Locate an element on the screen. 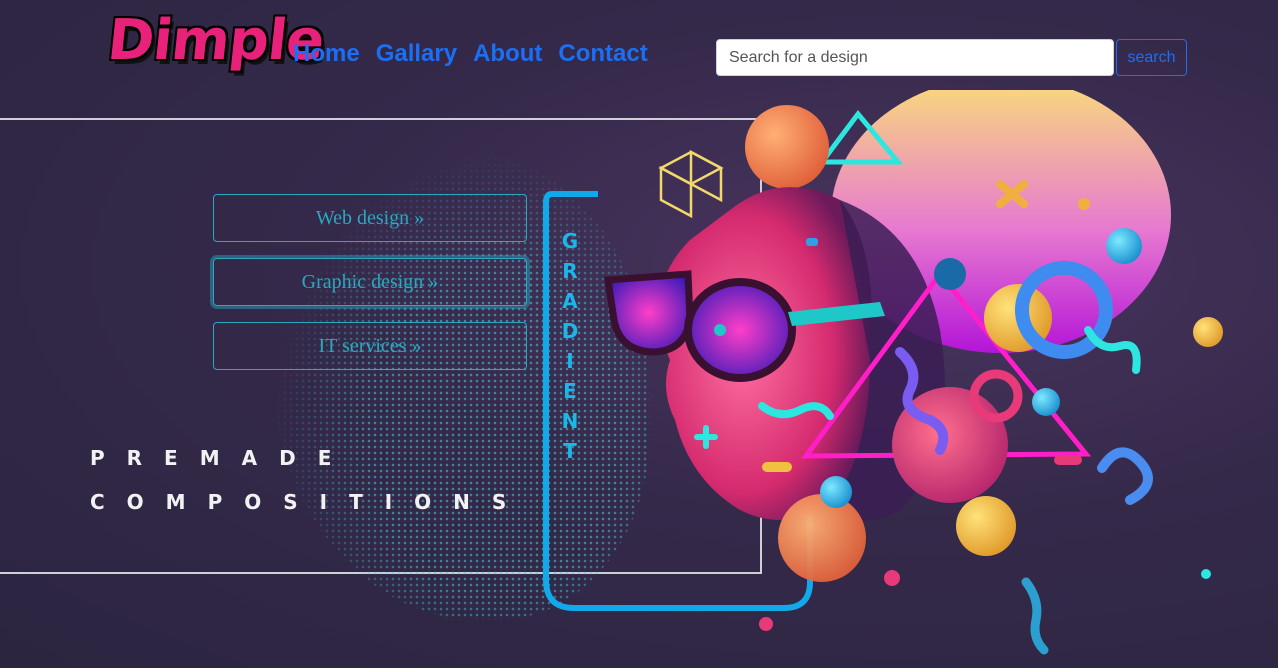 The width and height of the screenshot is (1278, 668). orange-ball is located at coordinates (787, 147).